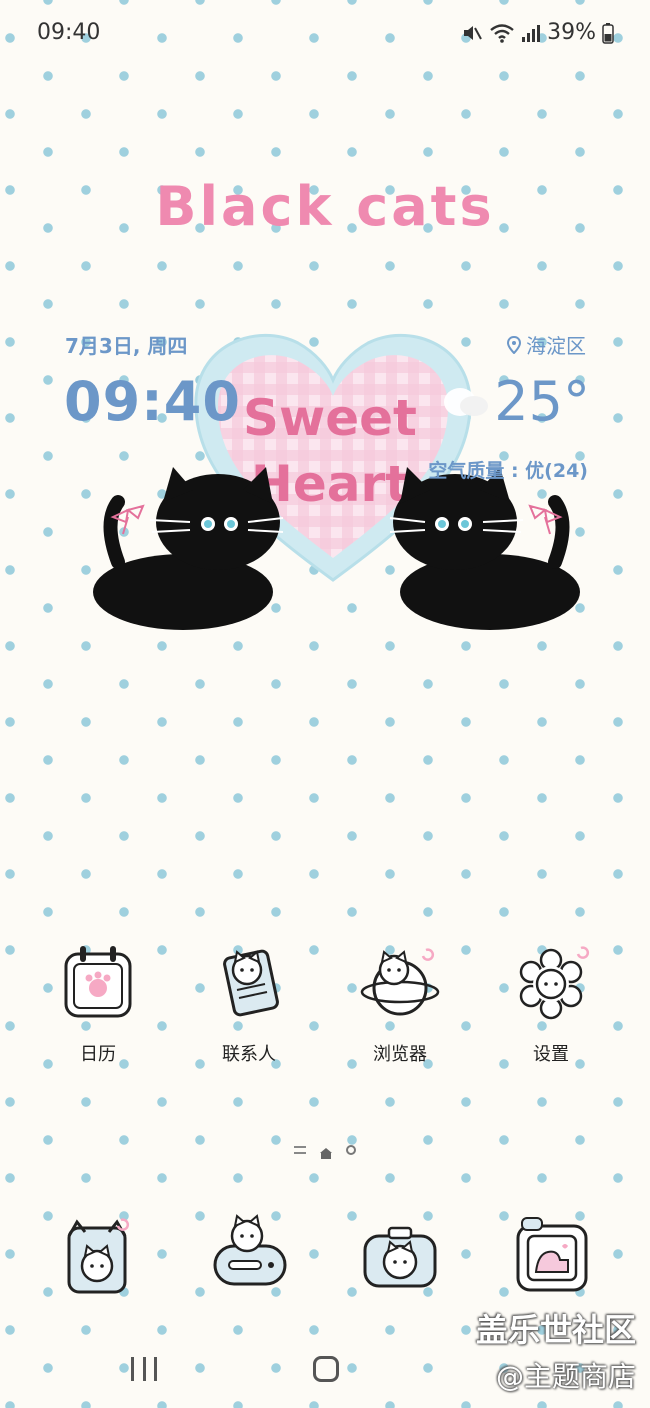  I want to click on home-button, so click(326, 1369).